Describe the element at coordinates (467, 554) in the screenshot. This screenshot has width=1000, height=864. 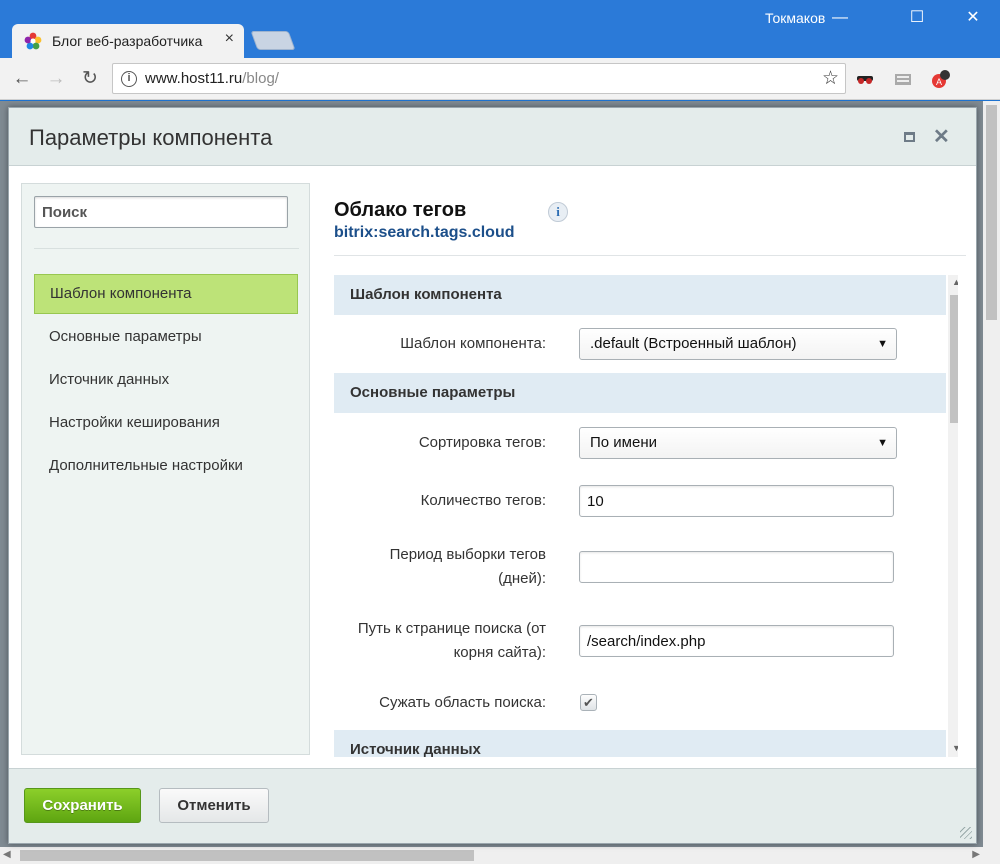
I see `period-label-line1: Период выборки тегов` at that location.